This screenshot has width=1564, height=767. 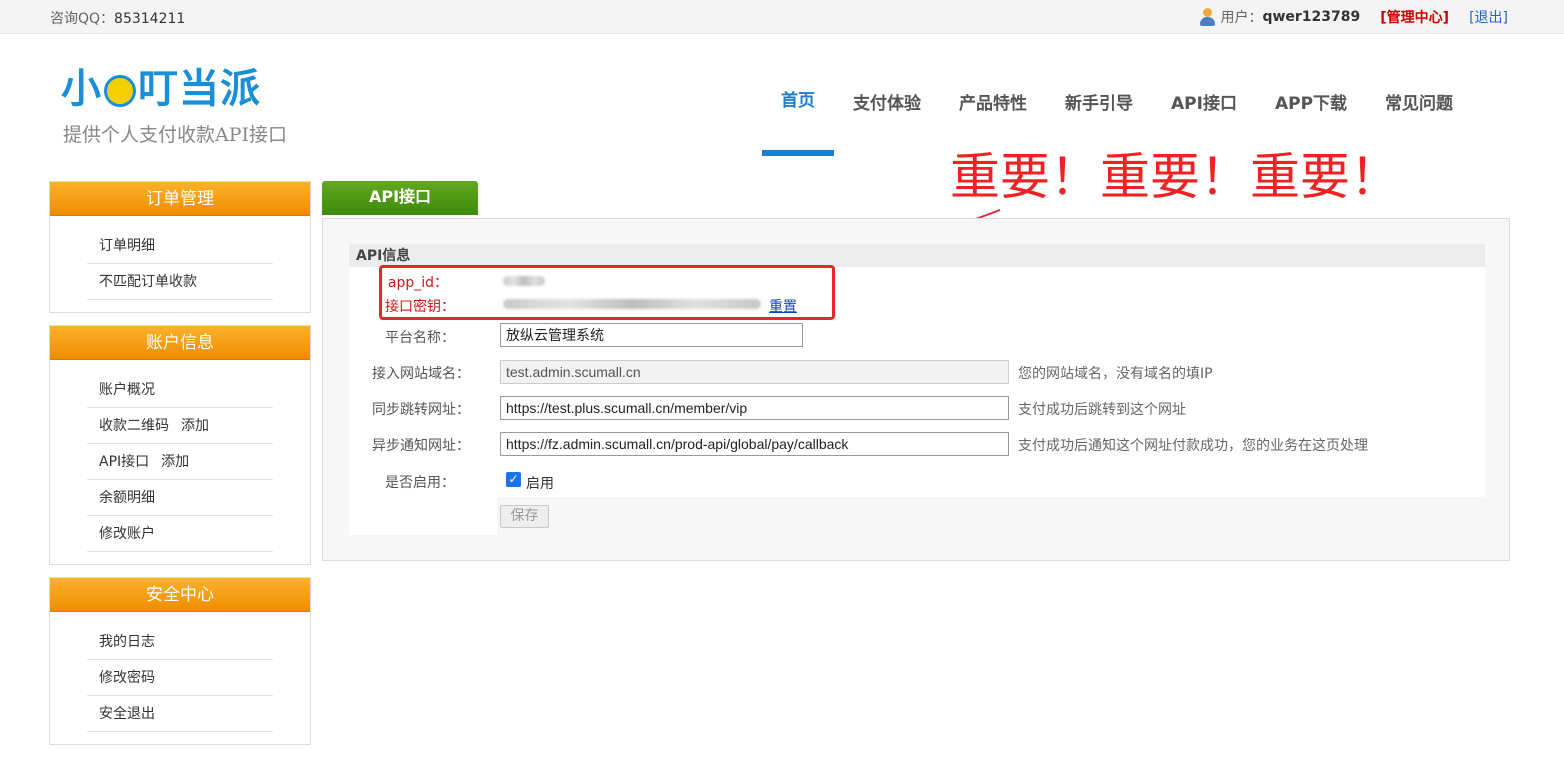 I want to click on sidebar-item-api-label: API接口, so click(x=124, y=462).